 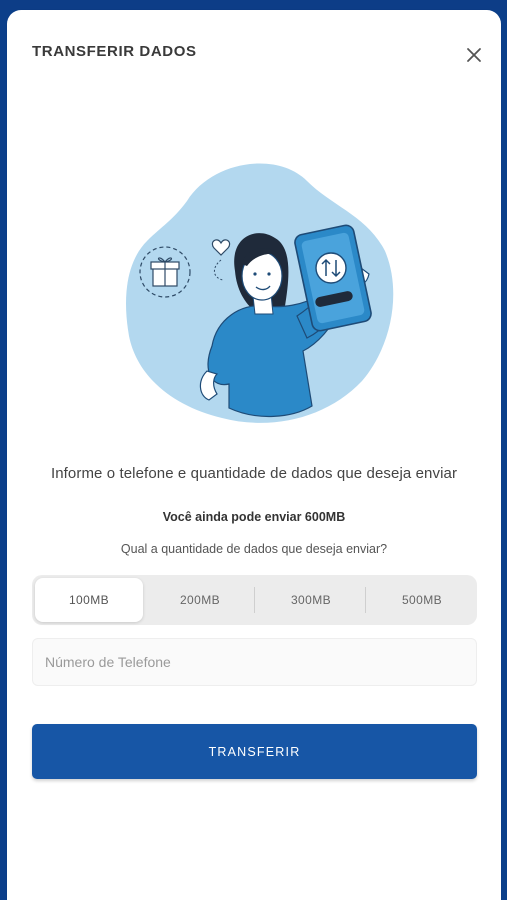 I want to click on option-200mb: 200MB, so click(x=200, y=600).